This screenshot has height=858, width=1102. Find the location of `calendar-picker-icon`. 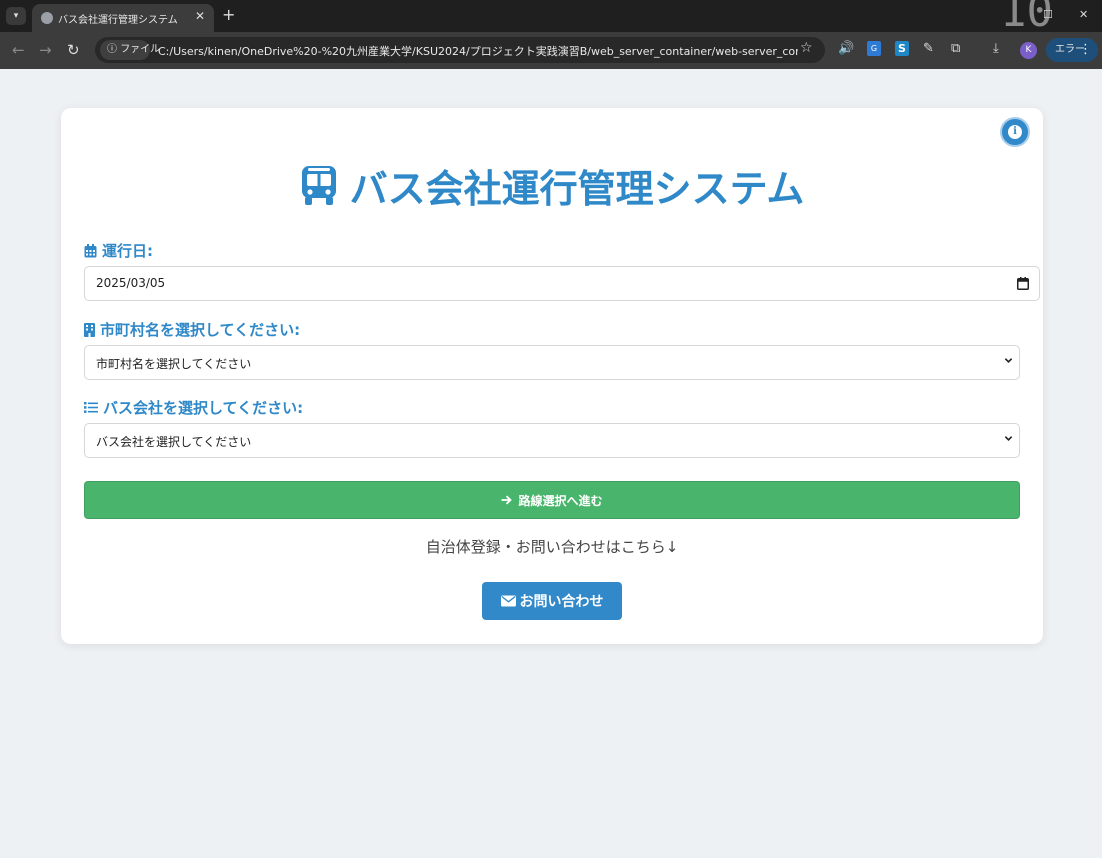

calendar-picker-icon is located at coordinates (1023, 283).